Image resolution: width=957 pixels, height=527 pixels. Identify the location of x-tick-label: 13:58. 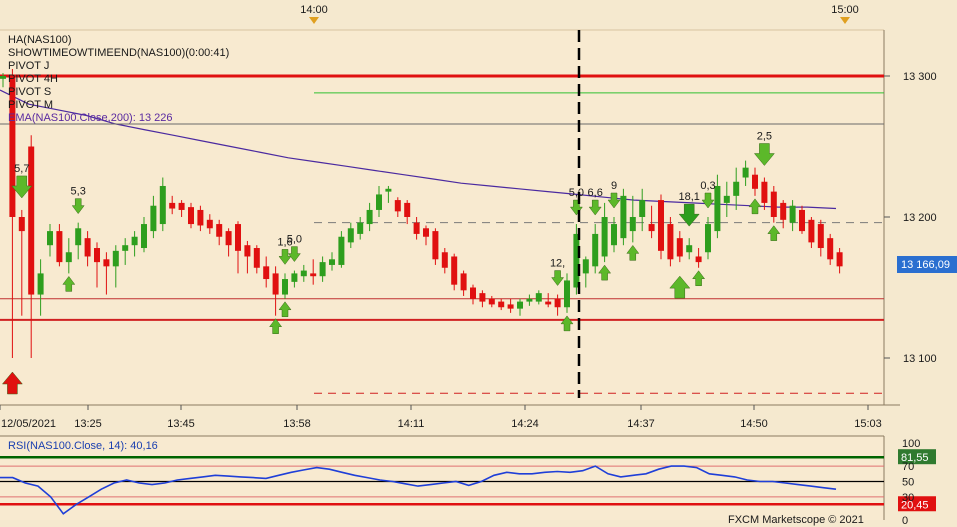
(297, 424).